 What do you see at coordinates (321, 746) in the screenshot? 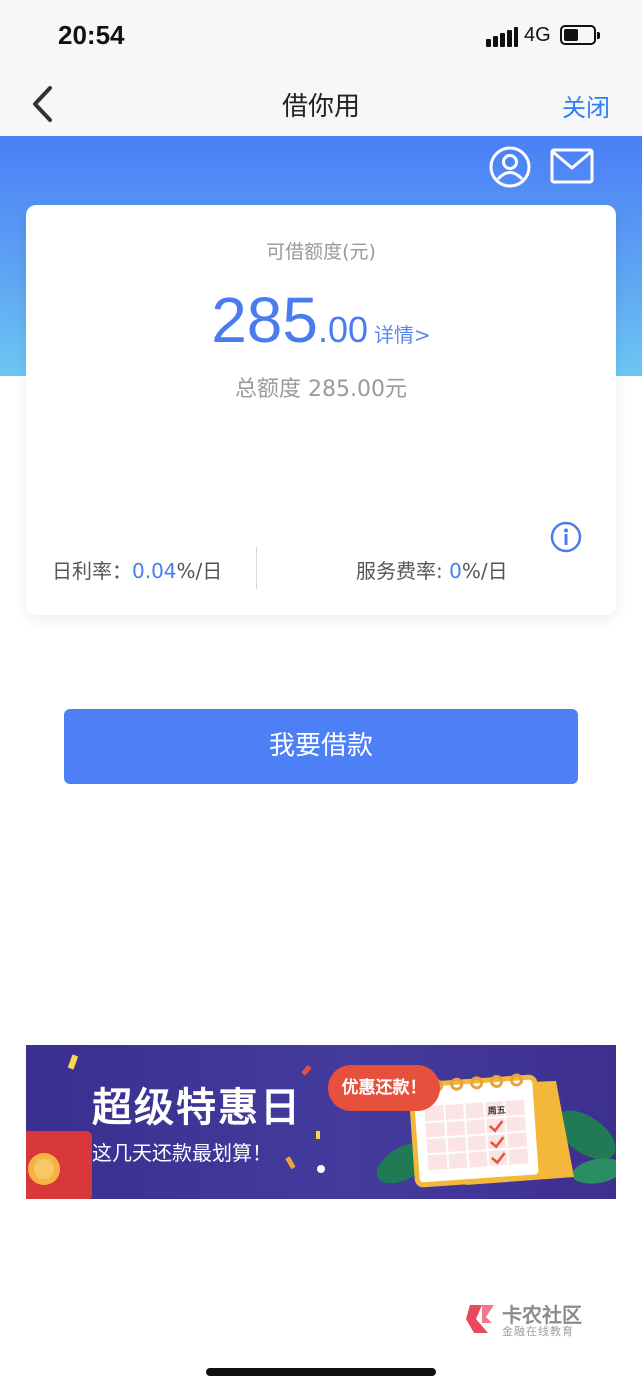
I see `borrow-button: 我要借款` at bounding box center [321, 746].